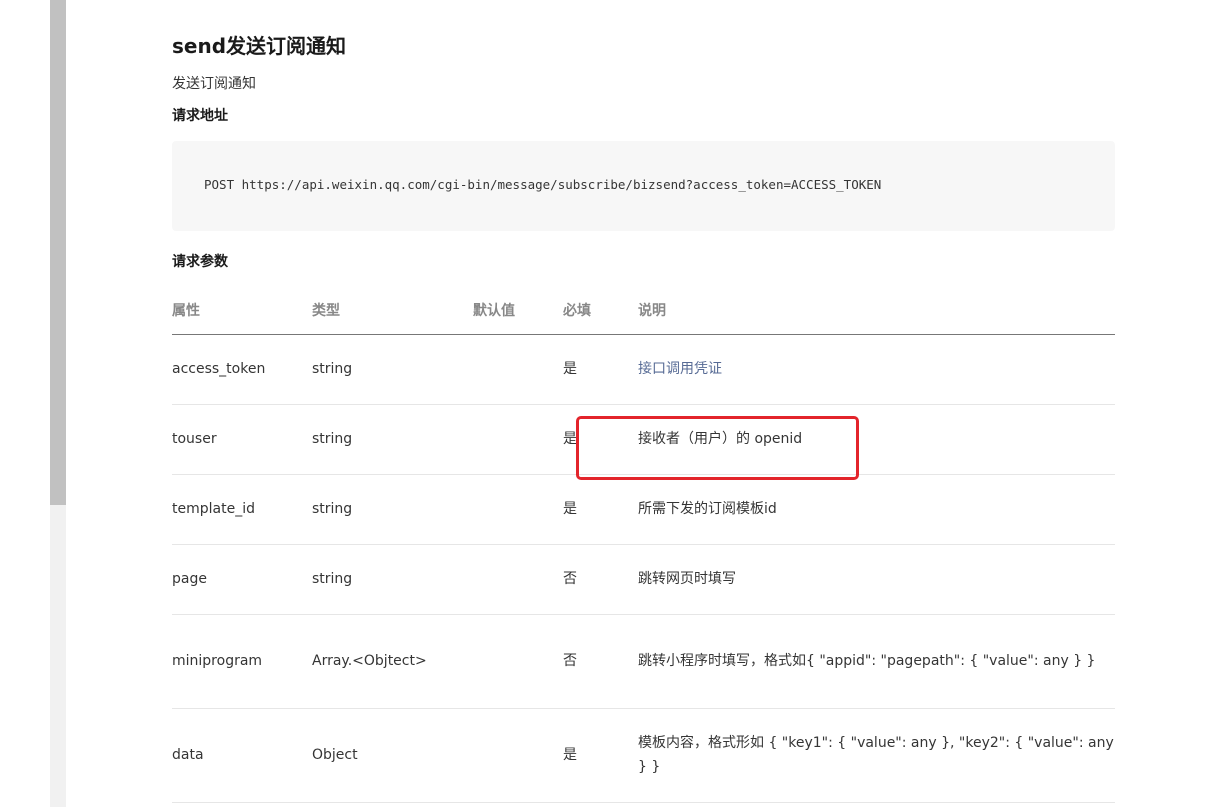 This screenshot has height=807, width=1212. I want to click on param-type: Array.<Objtect>, so click(392, 661).